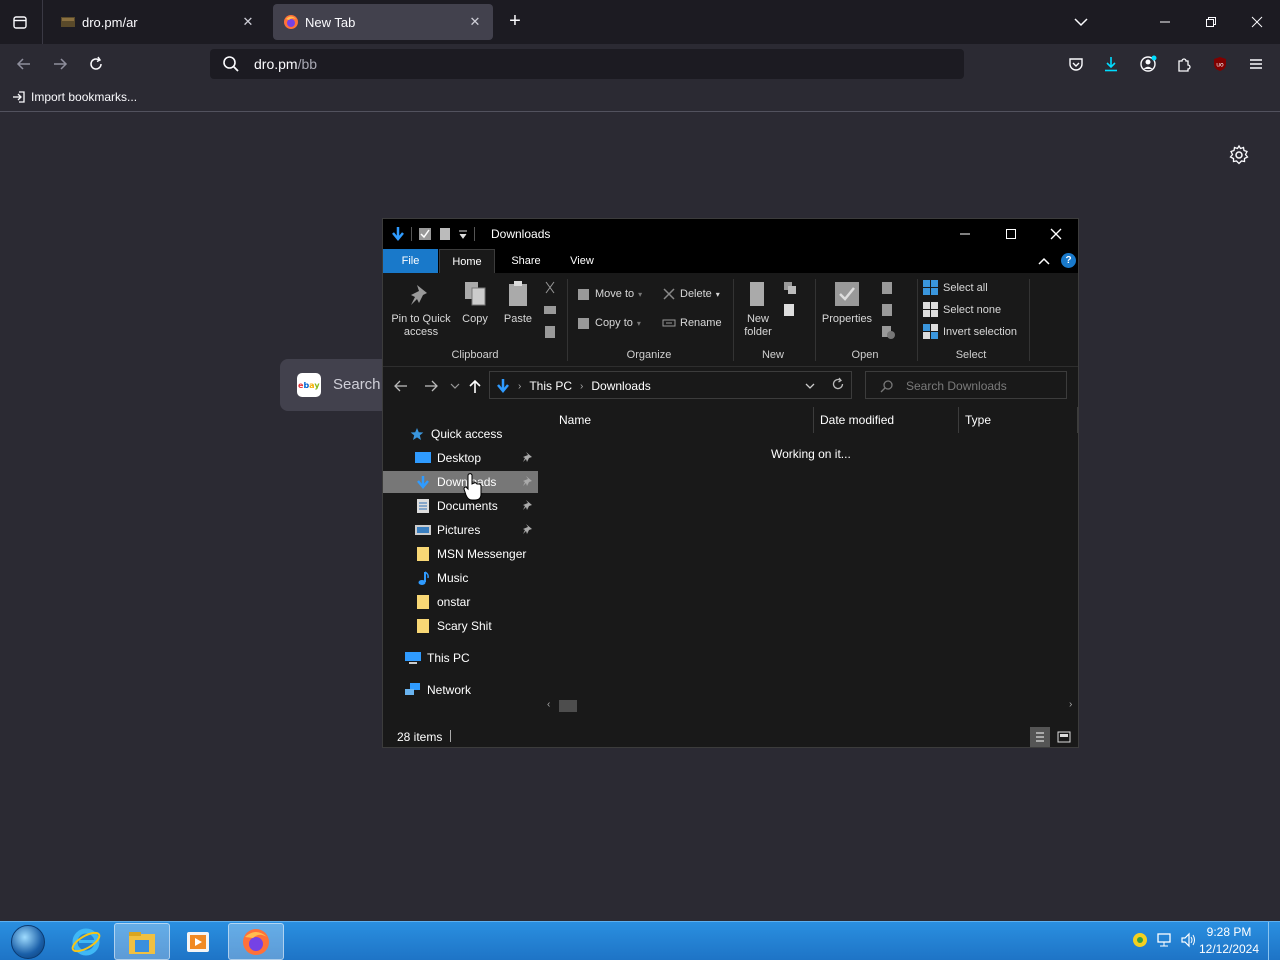  What do you see at coordinates (609, 294) in the screenshot?
I see `move-to-button: Move to ▾` at bounding box center [609, 294].